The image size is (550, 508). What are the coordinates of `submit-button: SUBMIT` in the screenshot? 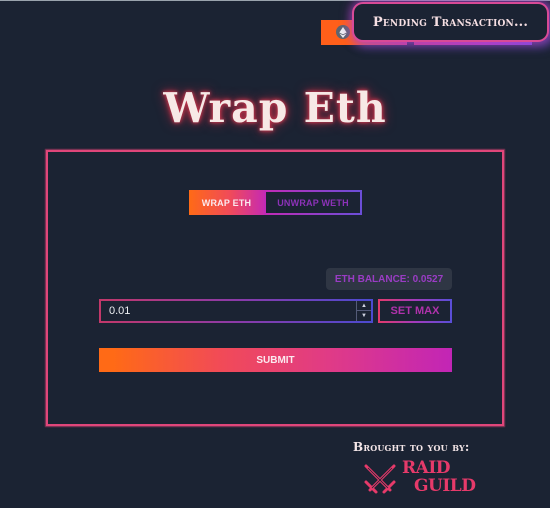 It's located at (275, 360).